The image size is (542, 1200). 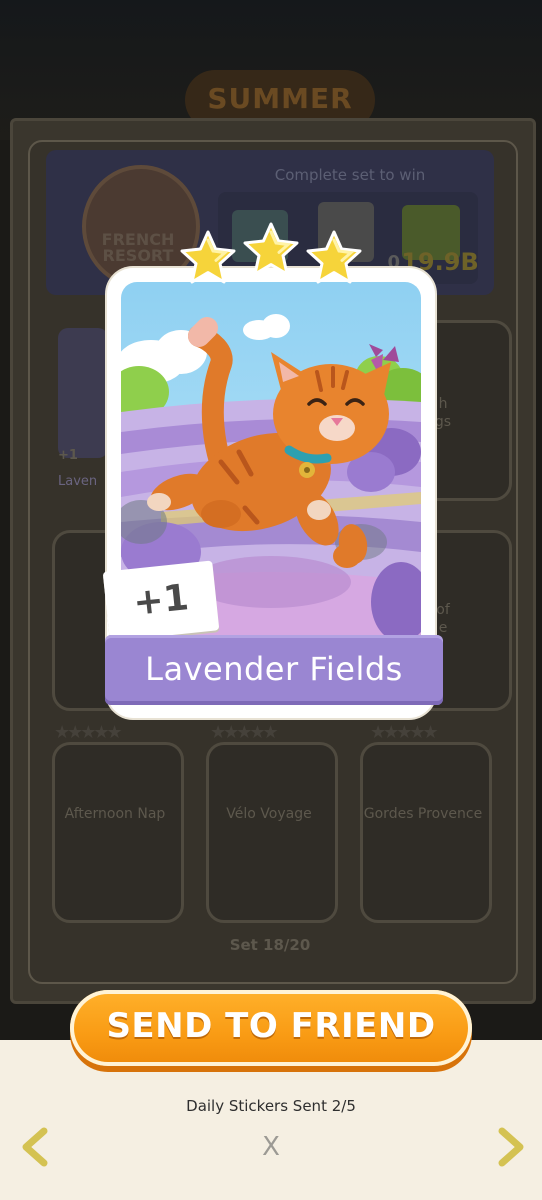 What do you see at coordinates (510, 1147) in the screenshot?
I see `chevron-right-icon` at bounding box center [510, 1147].